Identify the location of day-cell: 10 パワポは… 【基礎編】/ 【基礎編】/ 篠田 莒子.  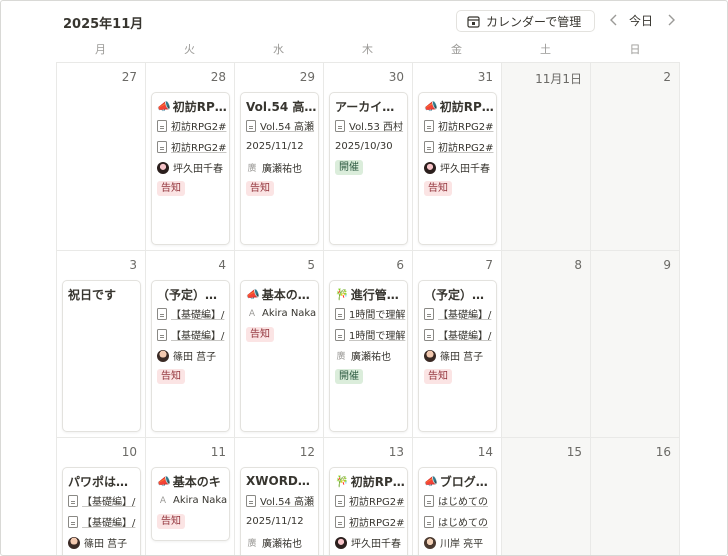
(100, 496).